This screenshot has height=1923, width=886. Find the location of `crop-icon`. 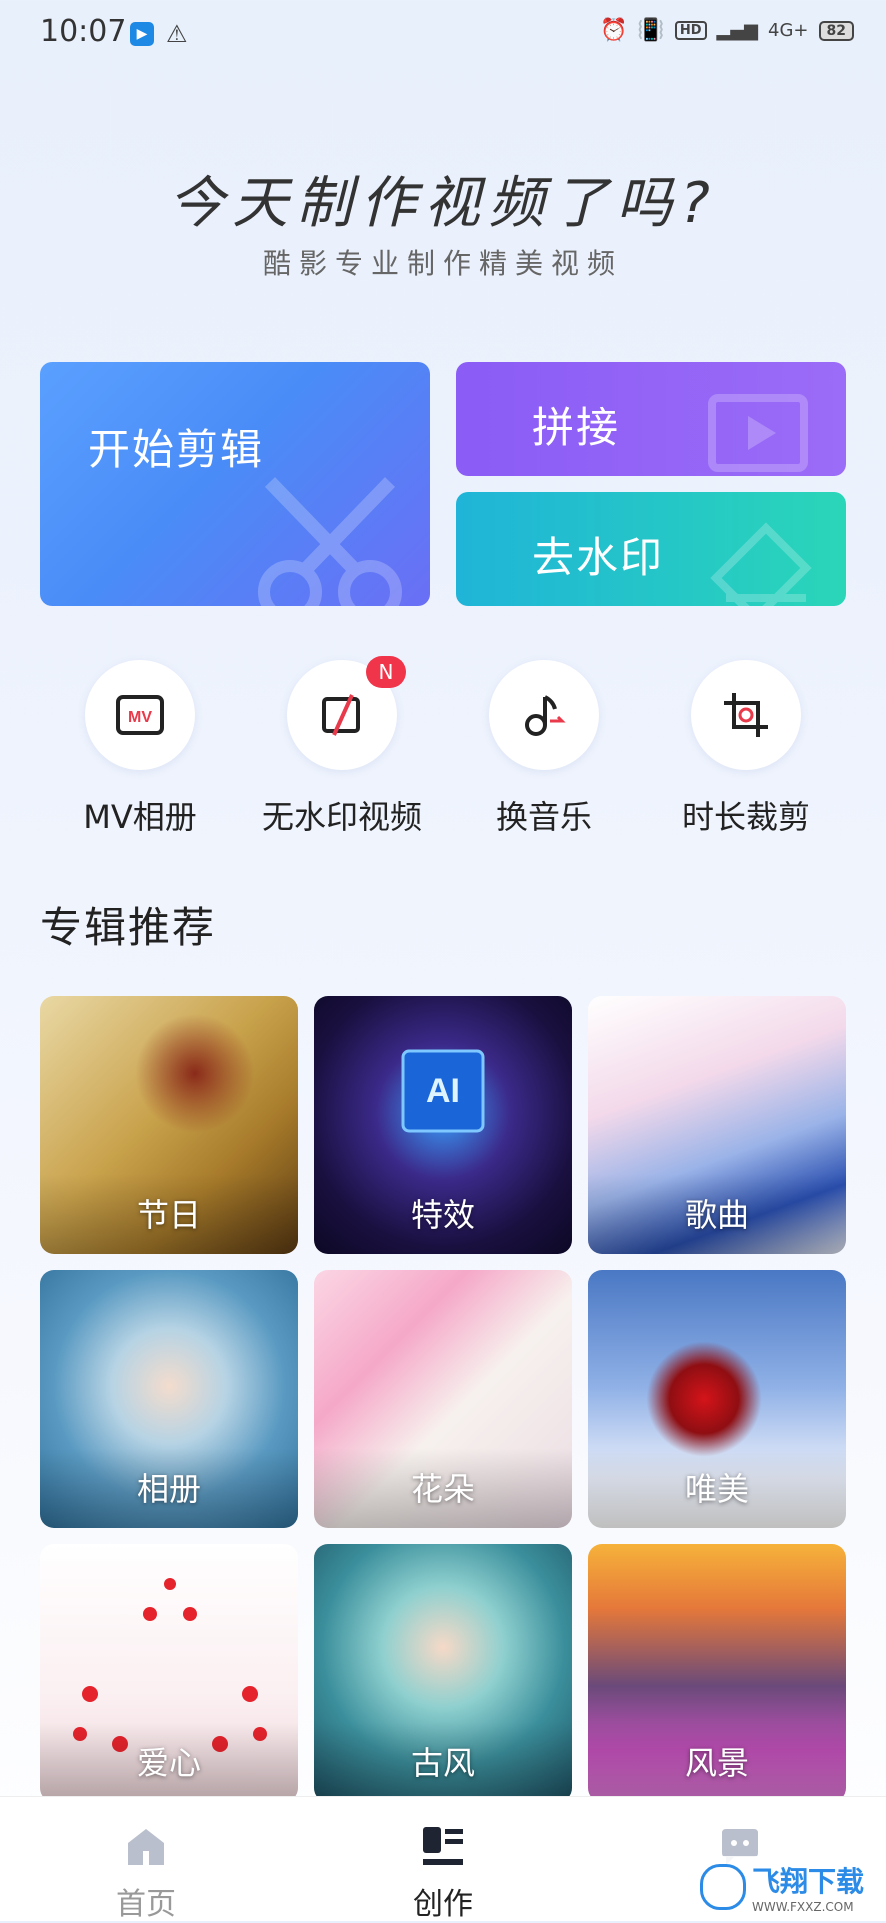

crop-icon is located at coordinates (746, 715).